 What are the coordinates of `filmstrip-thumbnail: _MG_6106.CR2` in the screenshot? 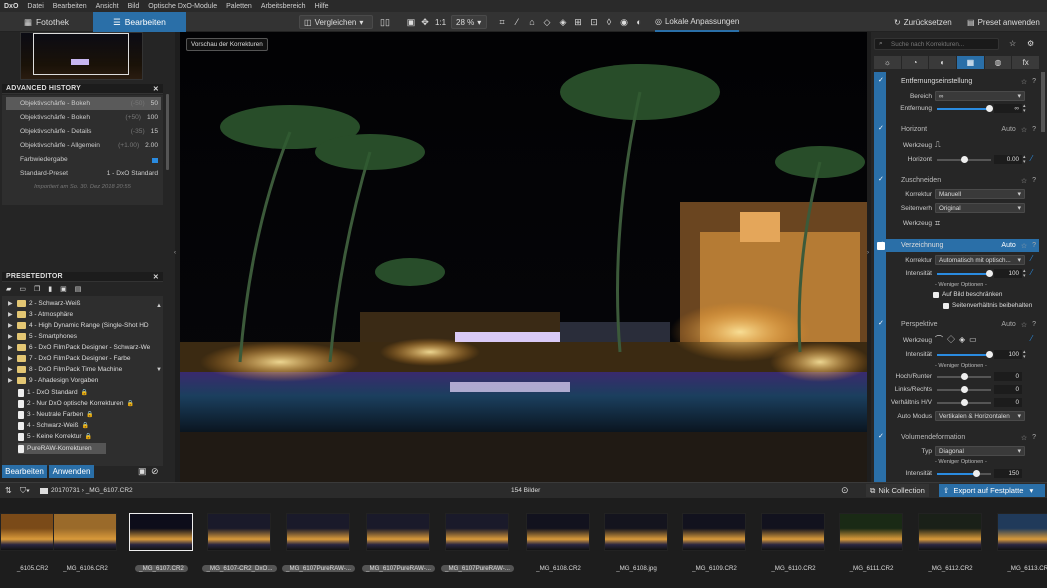 It's located at (85, 536).